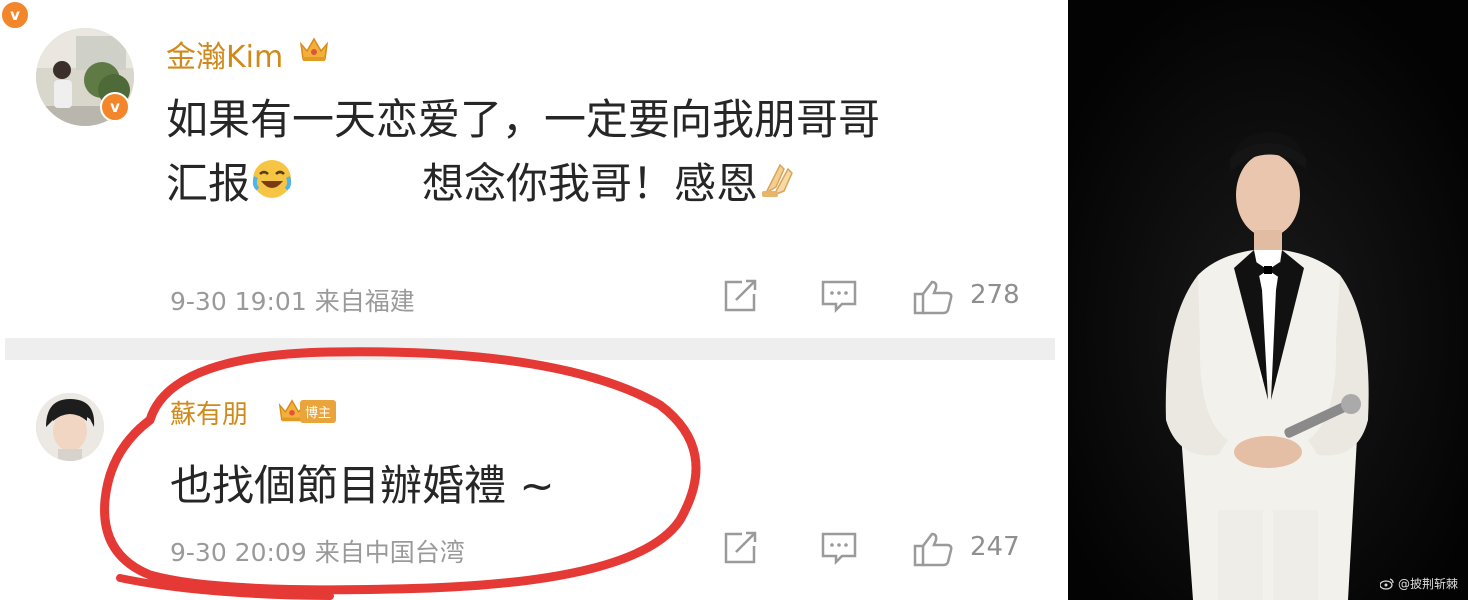 The height and width of the screenshot is (600, 1468). I want to click on comment-text-line: 汇报 想念你我哥！感恩, so click(601, 185).